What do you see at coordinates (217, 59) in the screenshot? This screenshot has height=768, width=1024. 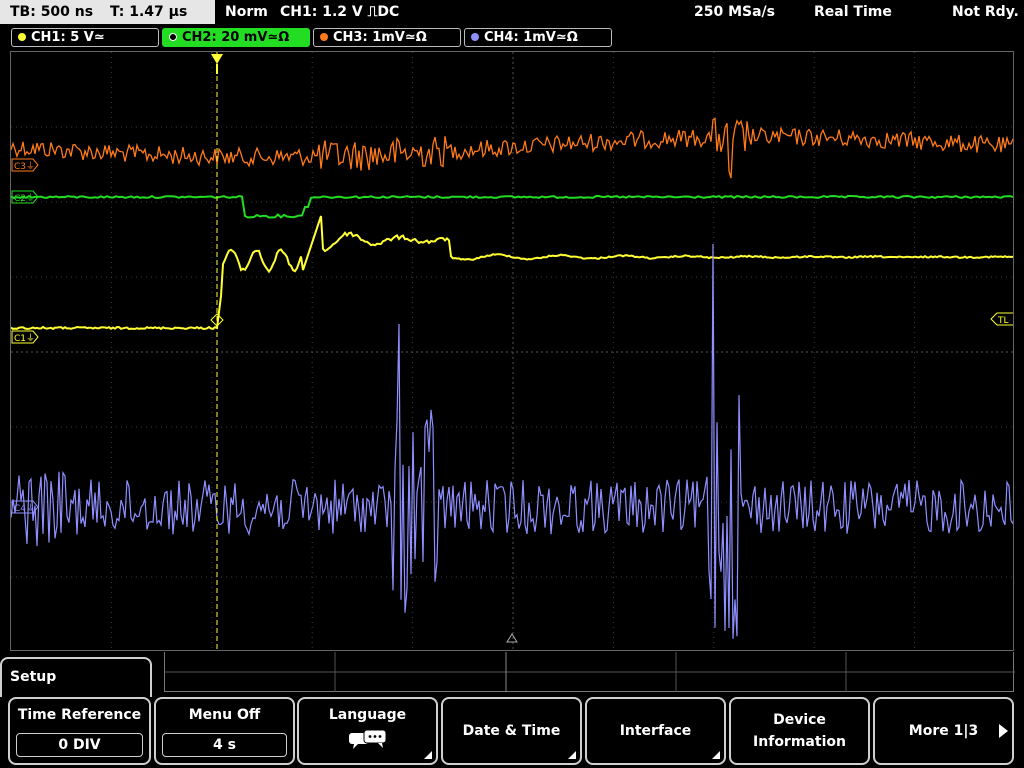 I see `trigger-position-marker-icon` at bounding box center [217, 59].